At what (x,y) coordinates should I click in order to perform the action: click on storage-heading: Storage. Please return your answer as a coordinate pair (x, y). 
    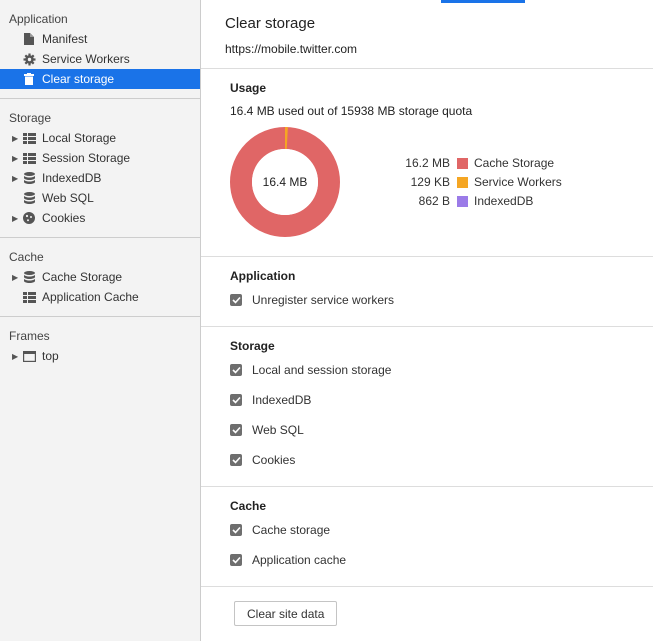
    Looking at the image, I should click on (252, 346).